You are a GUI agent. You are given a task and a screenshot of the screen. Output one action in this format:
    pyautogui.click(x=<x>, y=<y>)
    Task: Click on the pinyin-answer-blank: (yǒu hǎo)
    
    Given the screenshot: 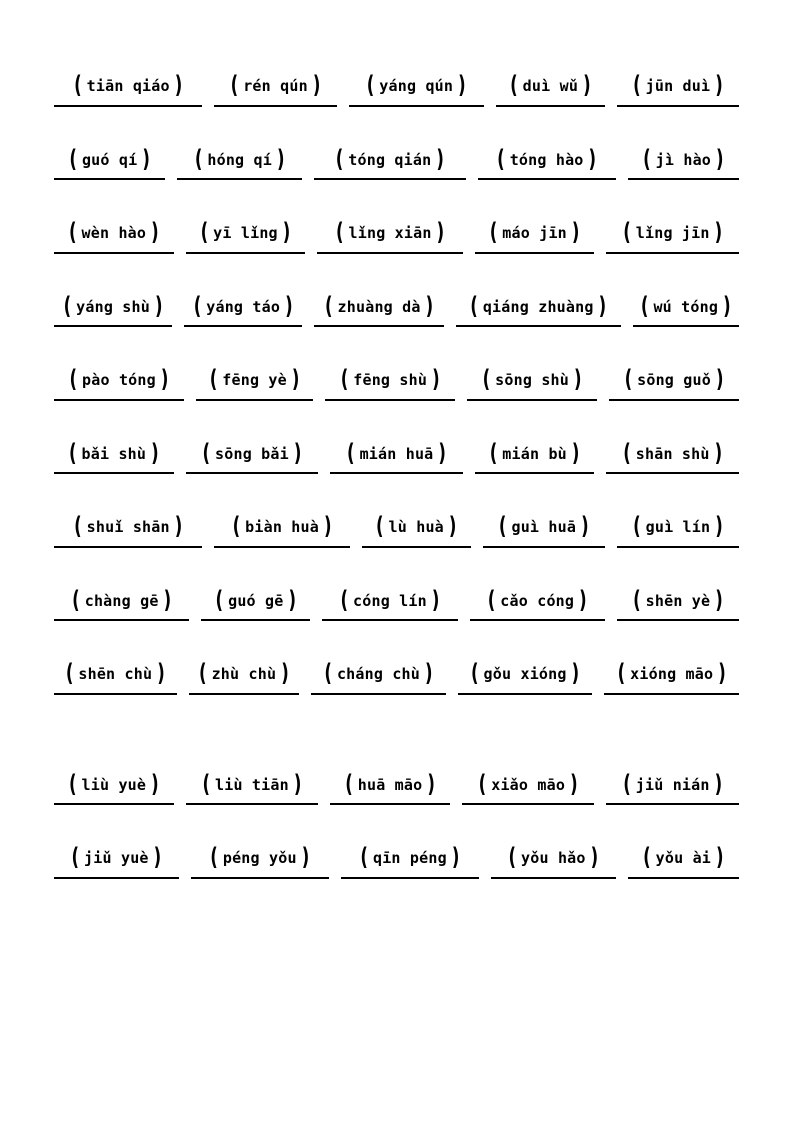 What is the action you would take?
    pyautogui.click(x=553, y=865)
    